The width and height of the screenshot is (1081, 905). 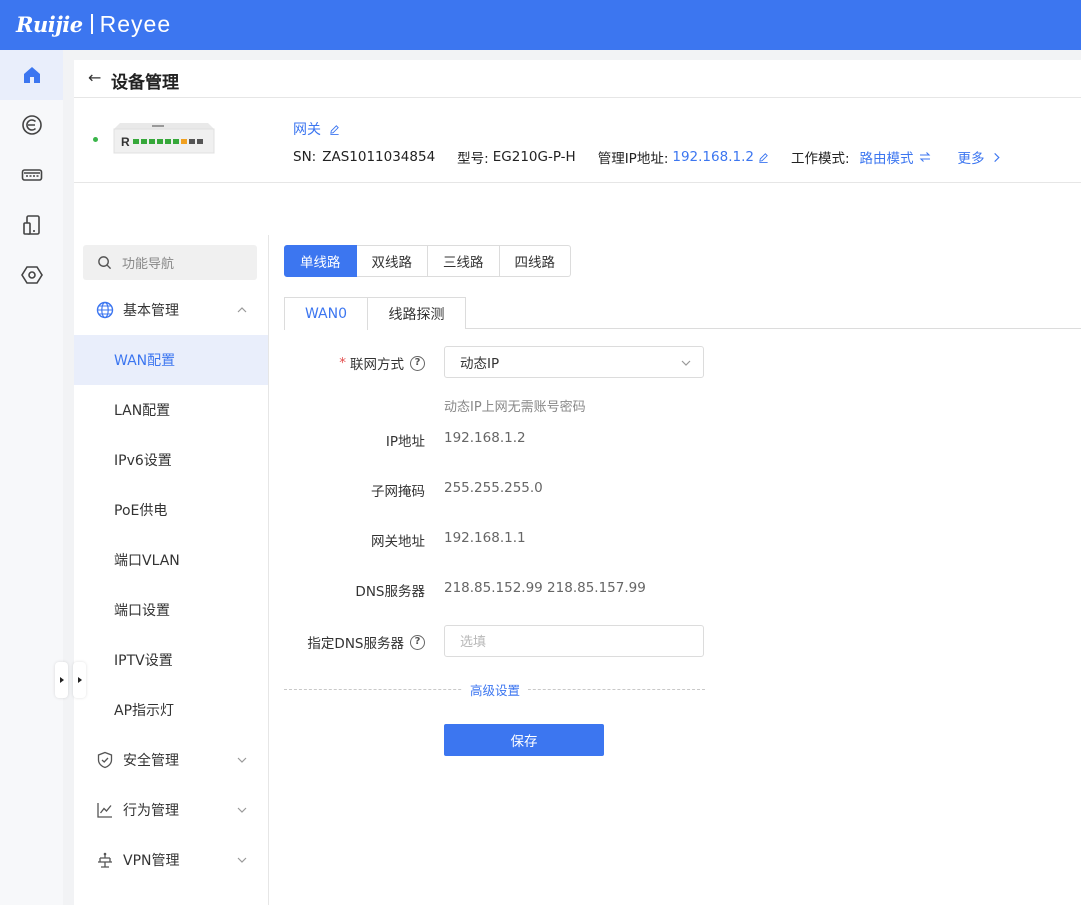 I want to click on globe-icon, so click(x=105, y=310).